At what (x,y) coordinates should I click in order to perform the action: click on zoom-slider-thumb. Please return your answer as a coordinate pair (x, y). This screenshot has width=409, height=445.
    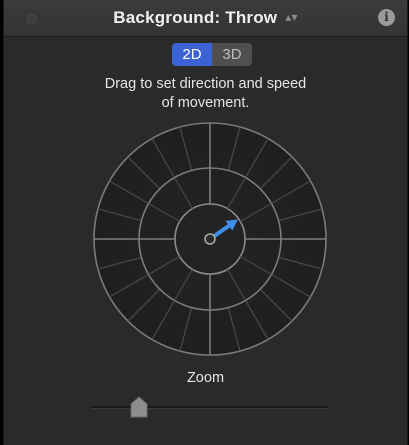
    Looking at the image, I should click on (139, 407).